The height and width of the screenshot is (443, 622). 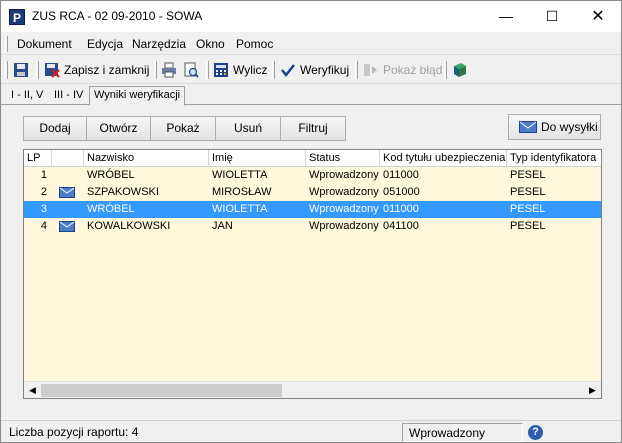 I want to click on cell-surname: SZPAKOWSKI, so click(x=123, y=192).